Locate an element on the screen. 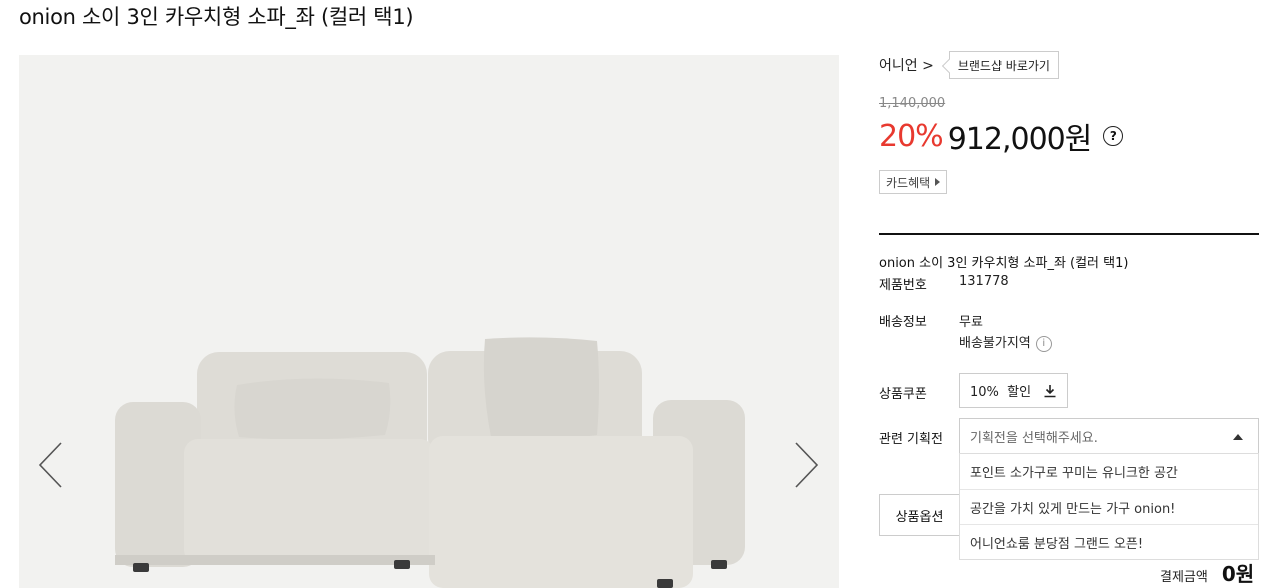  shipping-unavailable-link: 배송불가지역 is located at coordinates (995, 343).